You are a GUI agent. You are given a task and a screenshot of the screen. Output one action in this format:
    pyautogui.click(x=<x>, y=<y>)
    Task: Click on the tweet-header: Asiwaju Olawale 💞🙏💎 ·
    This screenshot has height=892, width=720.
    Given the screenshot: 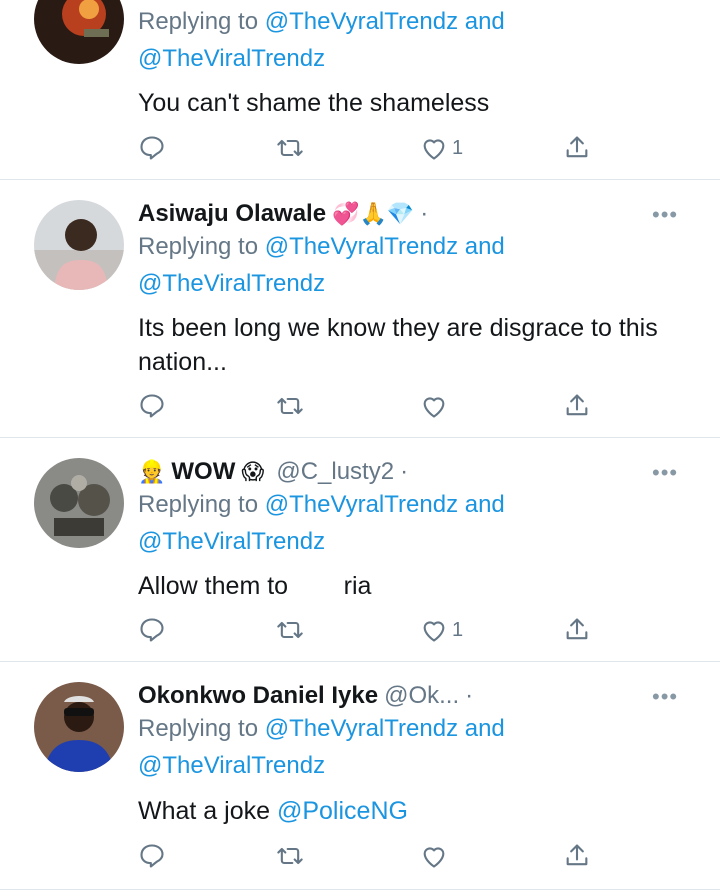 What is the action you would take?
    pyautogui.click(x=283, y=214)
    